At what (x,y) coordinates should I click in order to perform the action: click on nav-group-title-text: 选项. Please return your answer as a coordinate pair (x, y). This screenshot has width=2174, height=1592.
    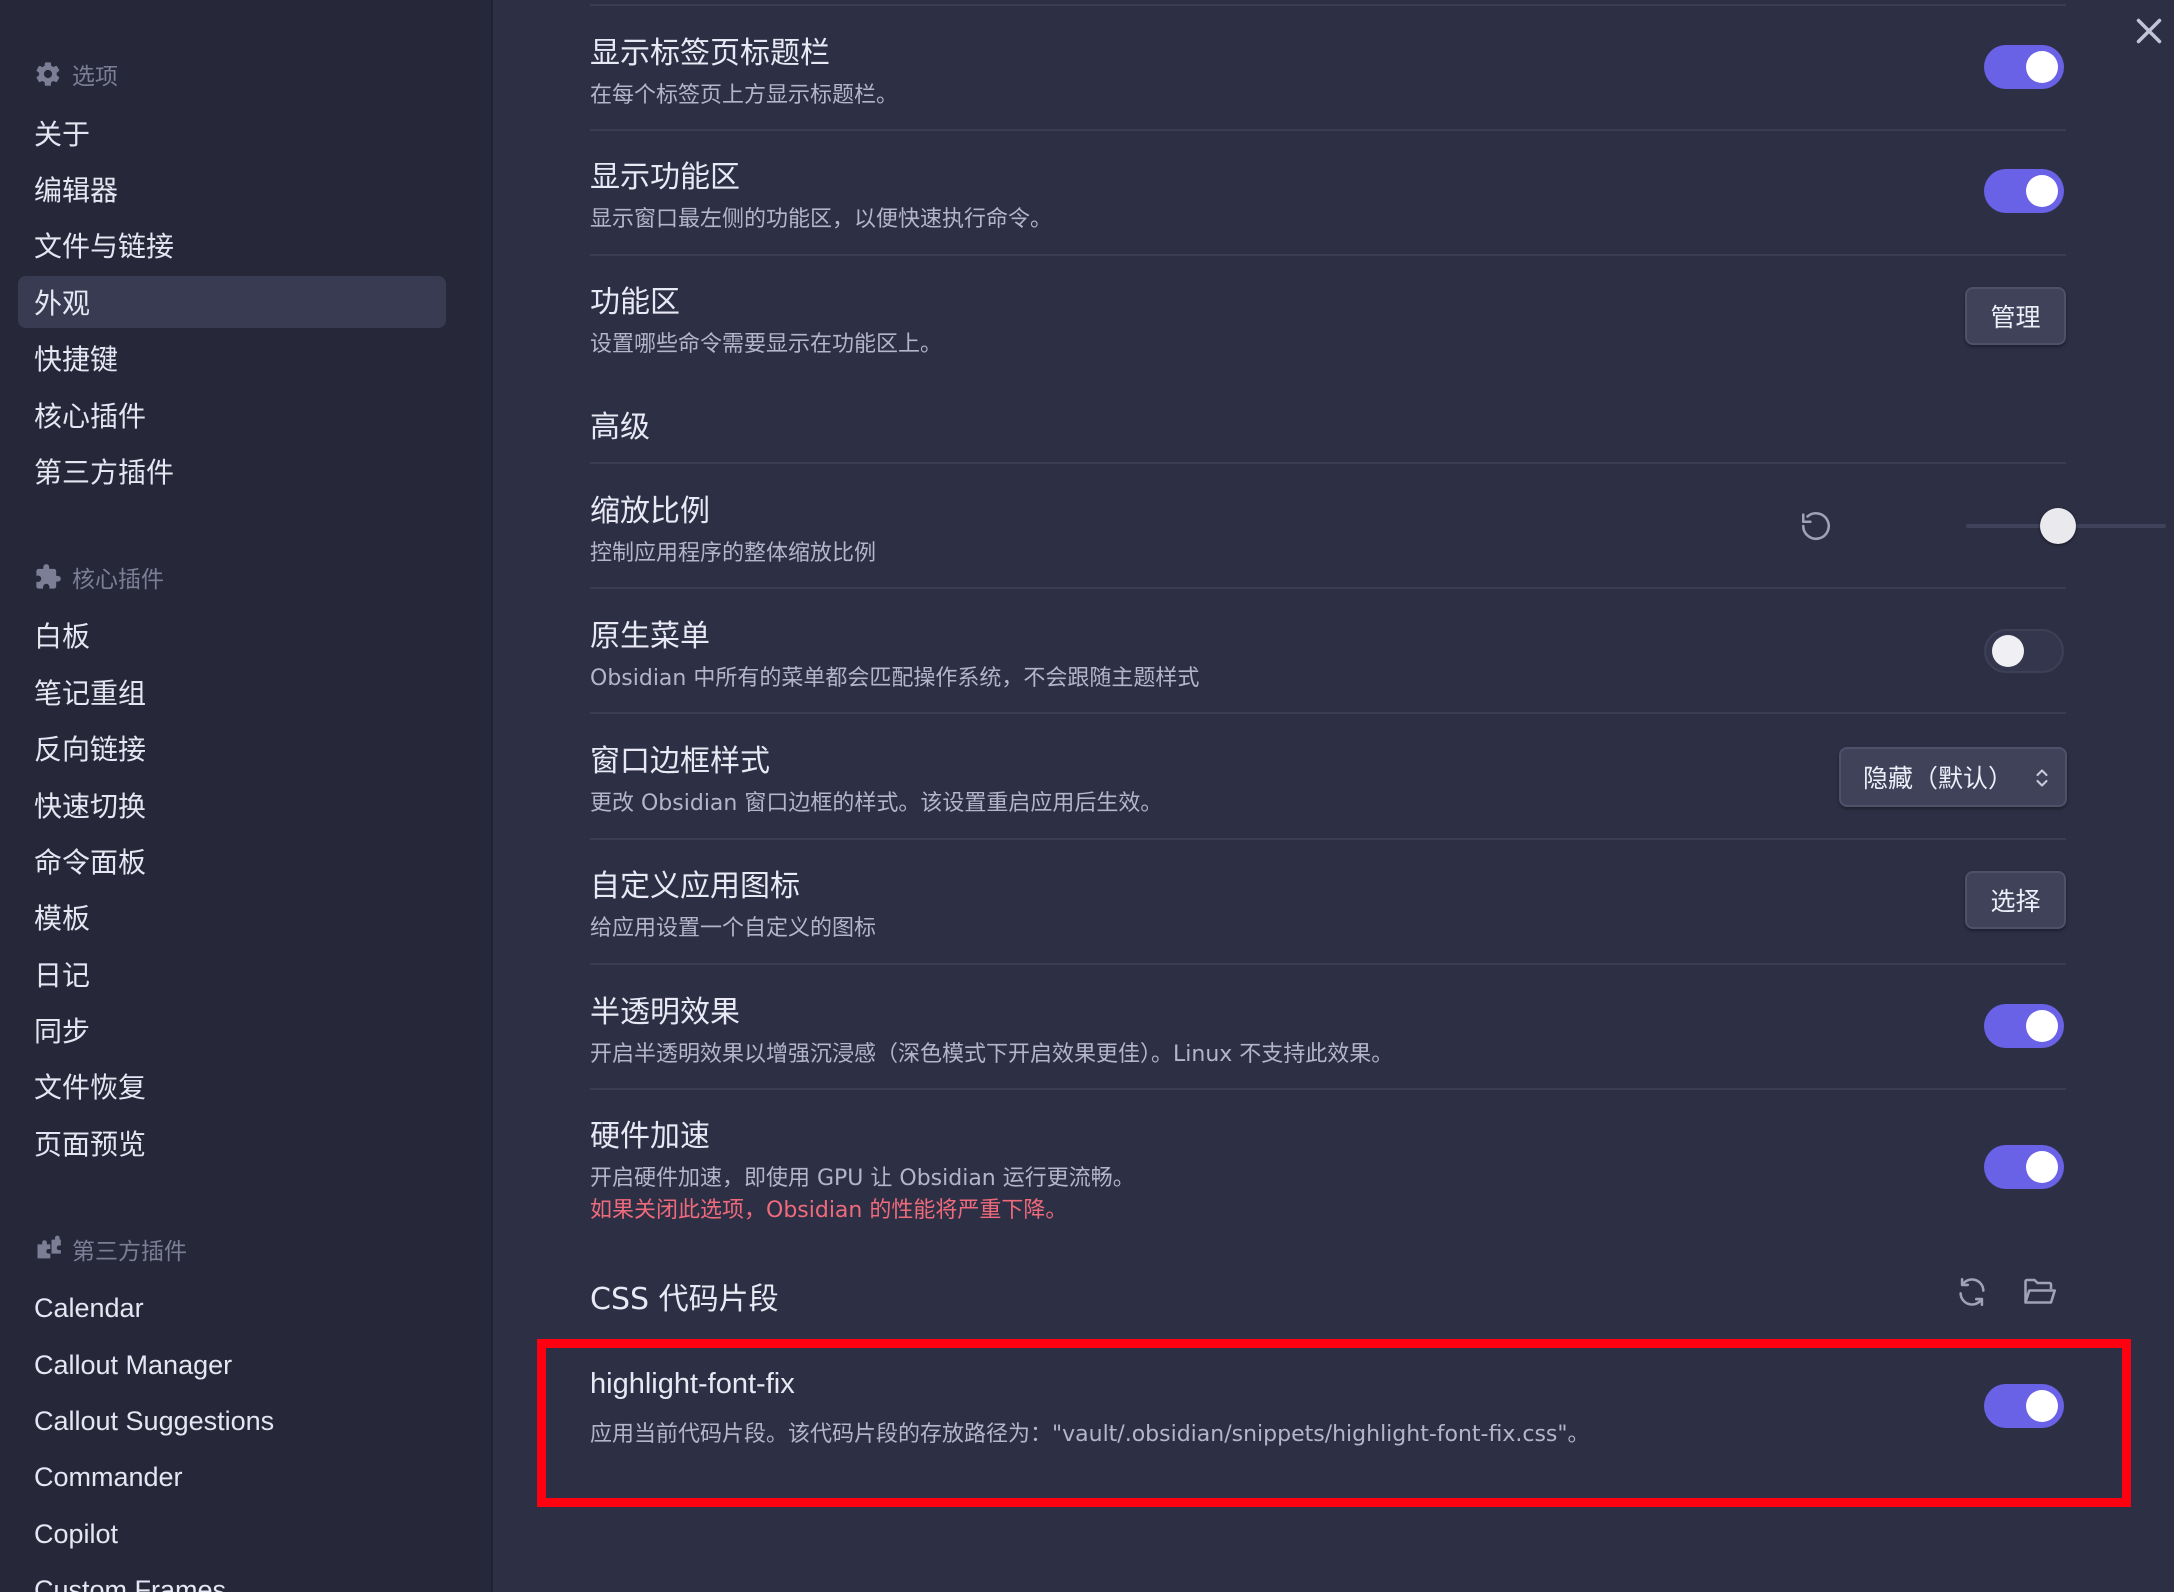
    Looking at the image, I should click on (95, 77).